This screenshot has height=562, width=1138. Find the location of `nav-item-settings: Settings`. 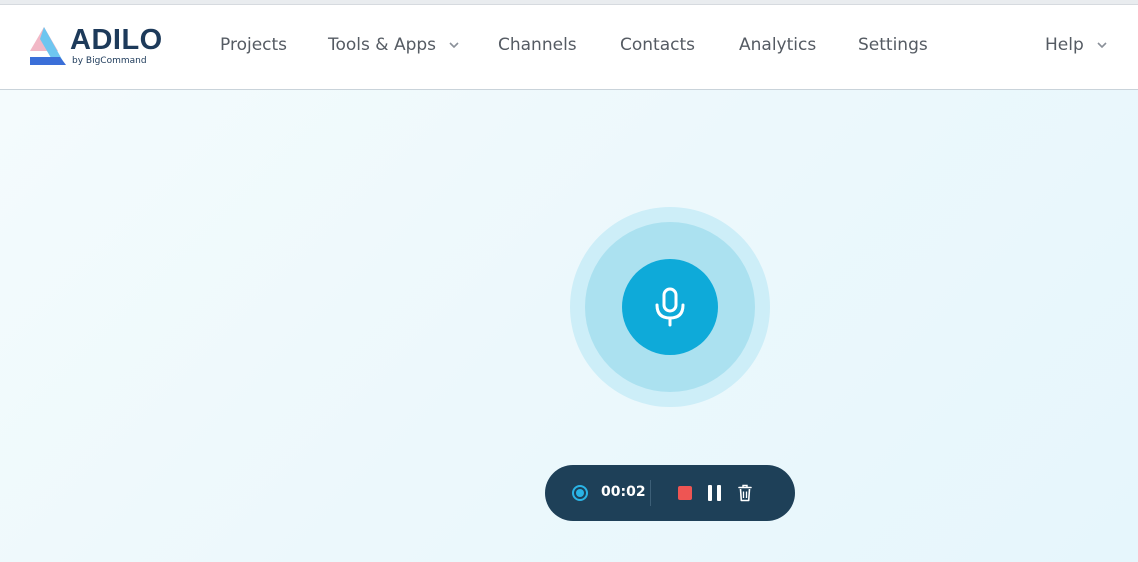

nav-item-settings: Settings is located at coordinates (893, 45).